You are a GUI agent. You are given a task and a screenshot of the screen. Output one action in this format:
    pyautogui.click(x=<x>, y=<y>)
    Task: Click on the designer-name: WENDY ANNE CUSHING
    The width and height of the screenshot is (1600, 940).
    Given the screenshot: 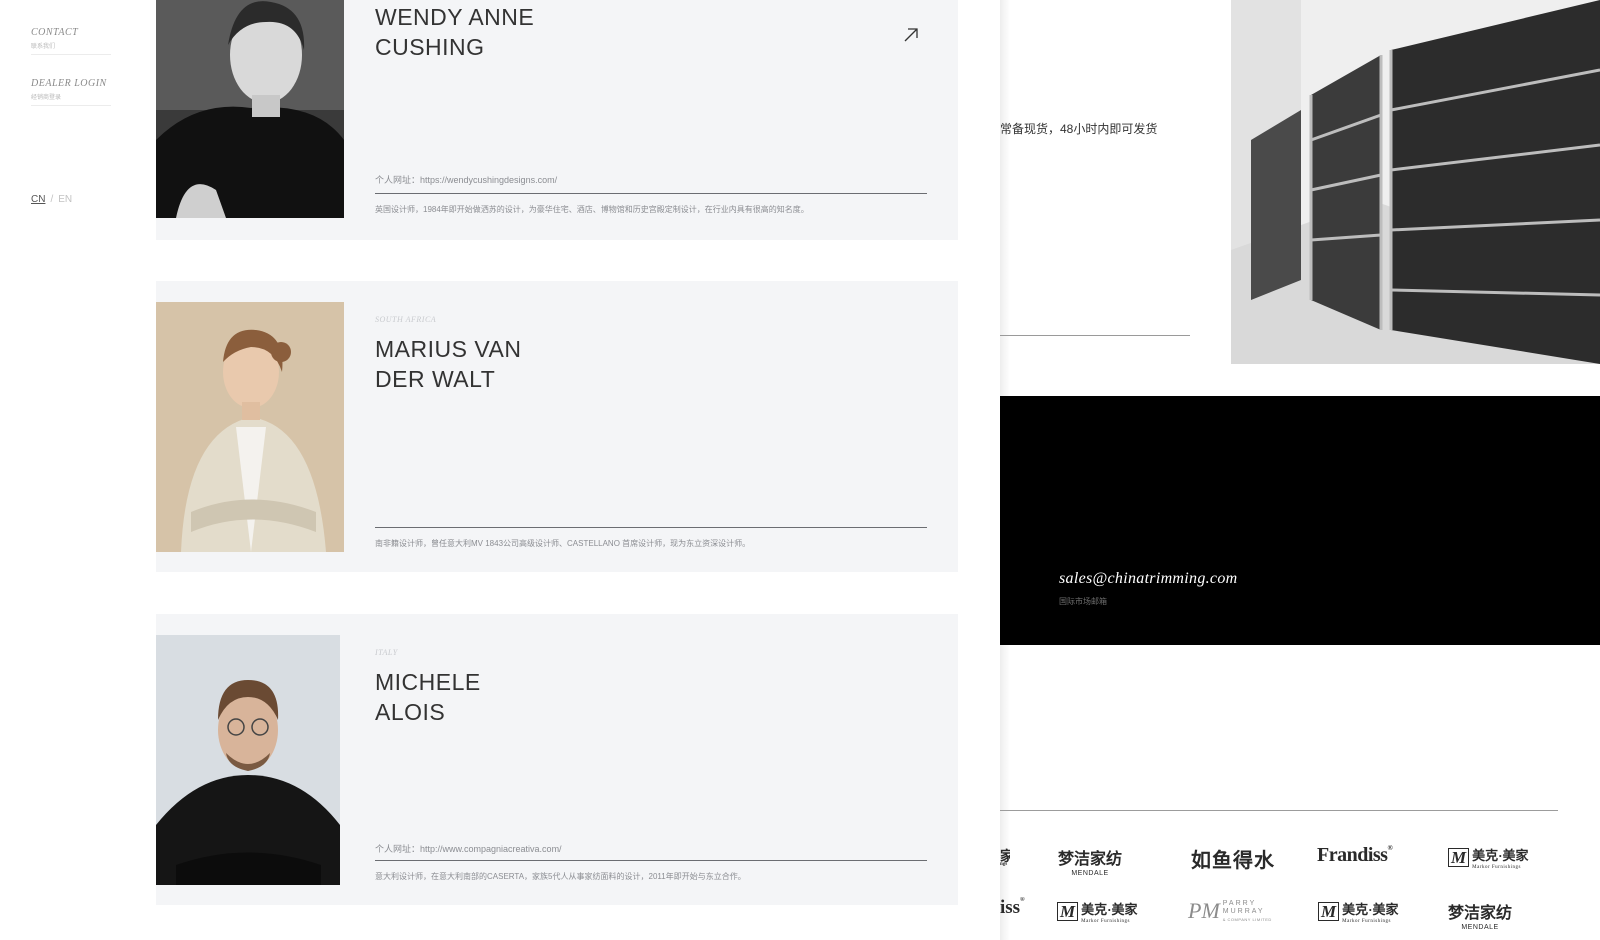 What is the action you would take?
    pyautogui.click(x=575, y=32)
    